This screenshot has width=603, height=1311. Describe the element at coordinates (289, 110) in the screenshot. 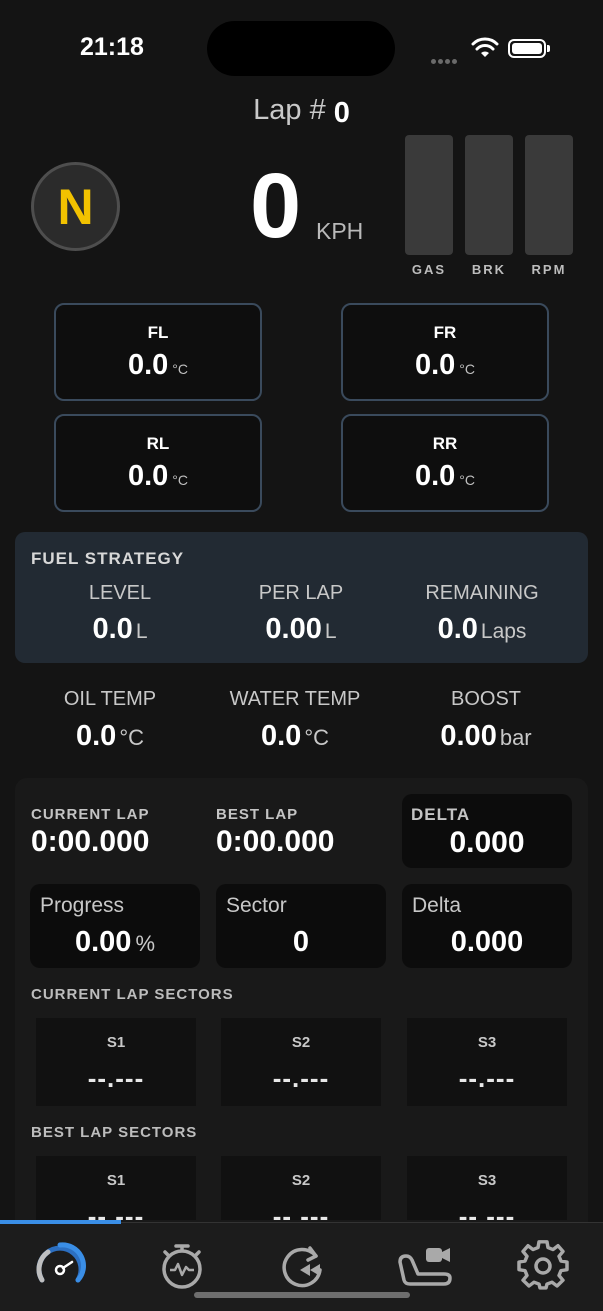

I see `lap-label: Lap #` at that location.